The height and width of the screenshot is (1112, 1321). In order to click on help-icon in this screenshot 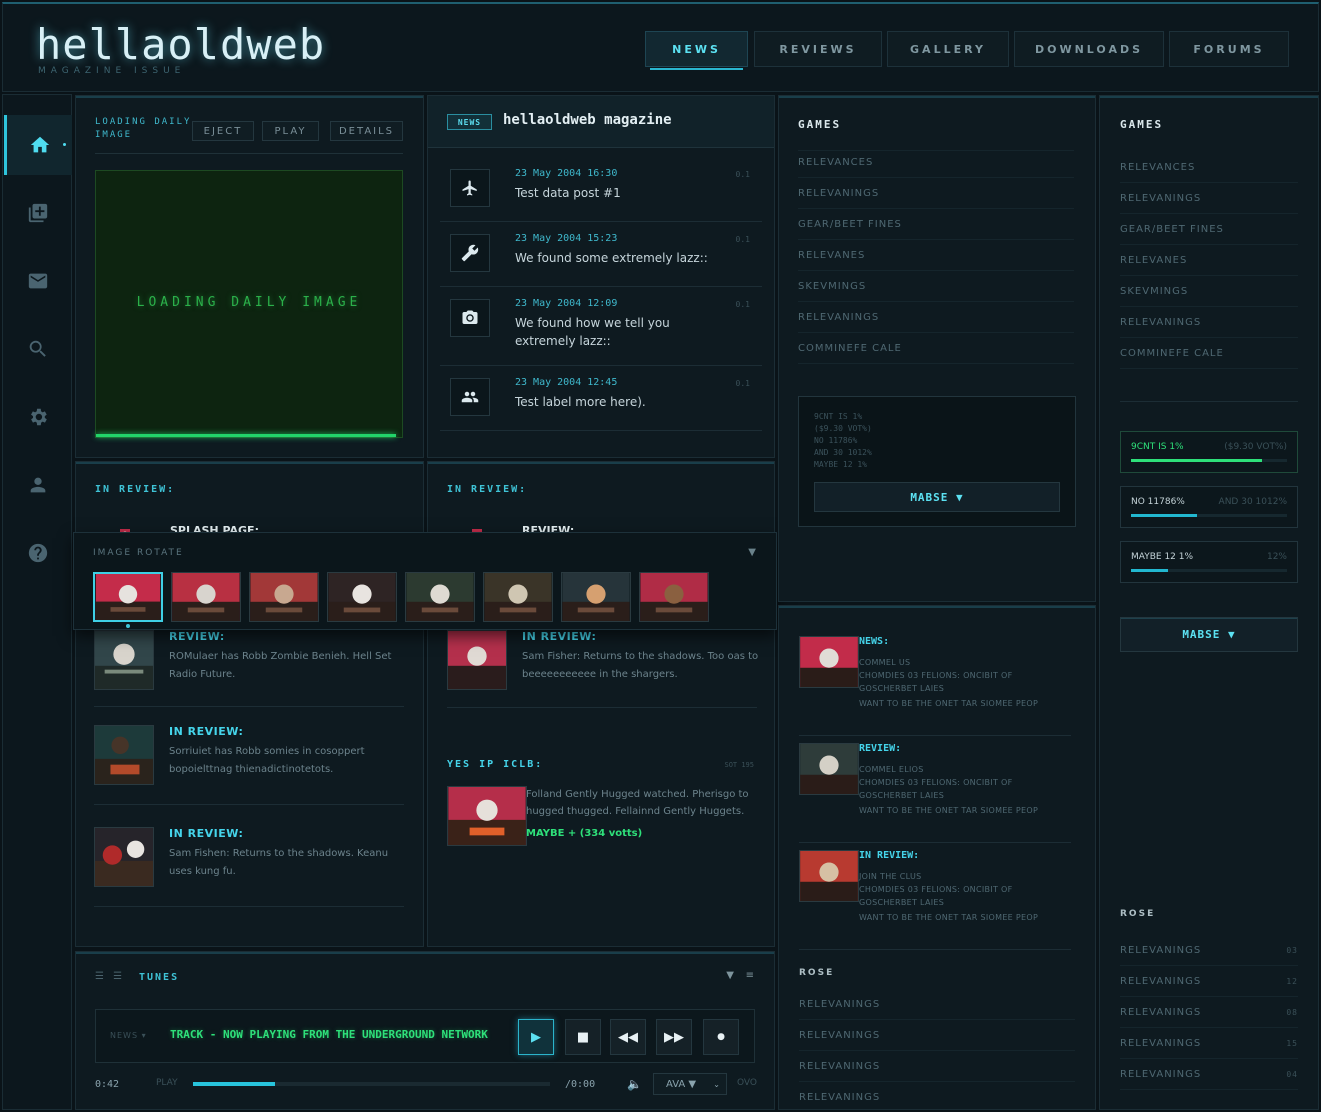, I will do `click(38, 553)`.